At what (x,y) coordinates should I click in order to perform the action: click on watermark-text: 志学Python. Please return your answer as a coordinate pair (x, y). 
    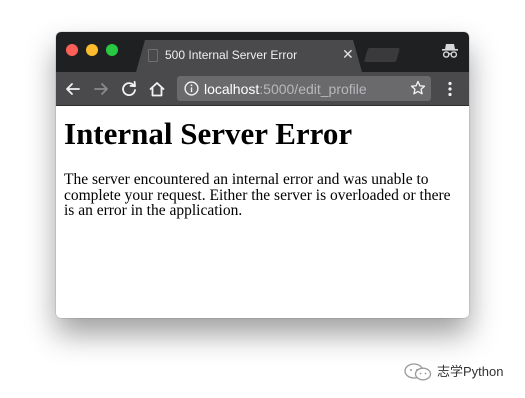
    Looking at the image, I should click on (470, 371).